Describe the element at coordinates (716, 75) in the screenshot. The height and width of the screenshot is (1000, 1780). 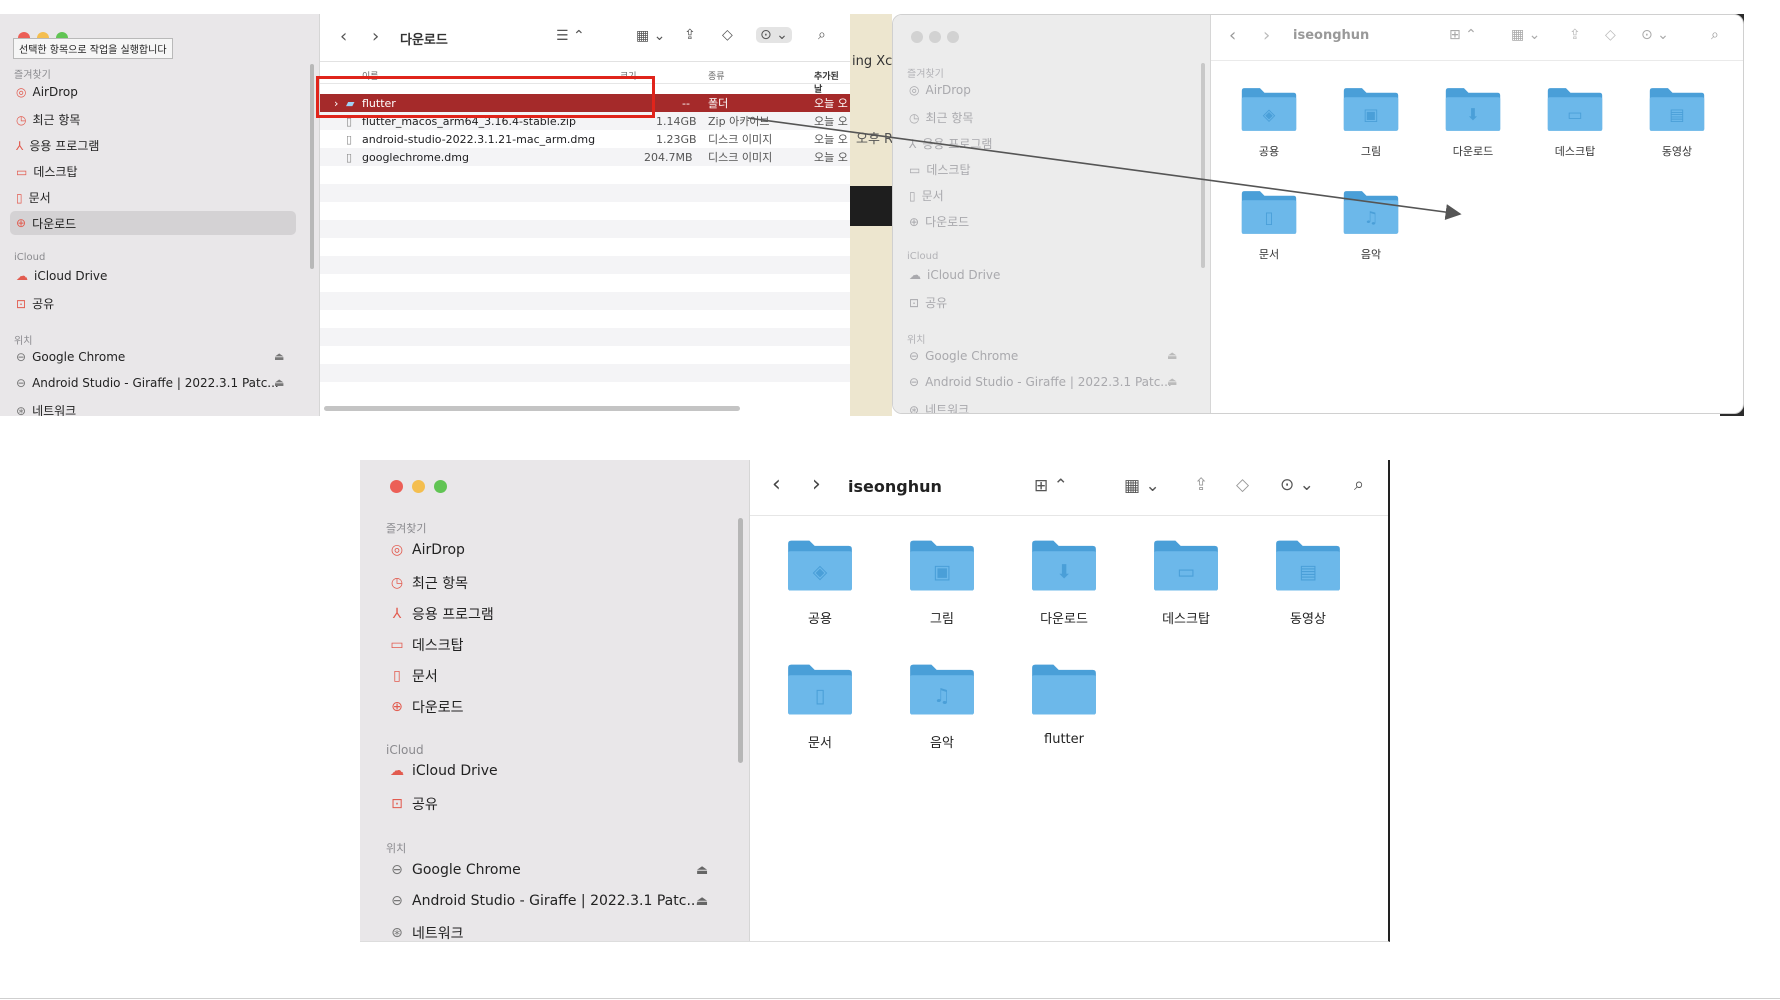
I see `column-kind: 종류` at that location.